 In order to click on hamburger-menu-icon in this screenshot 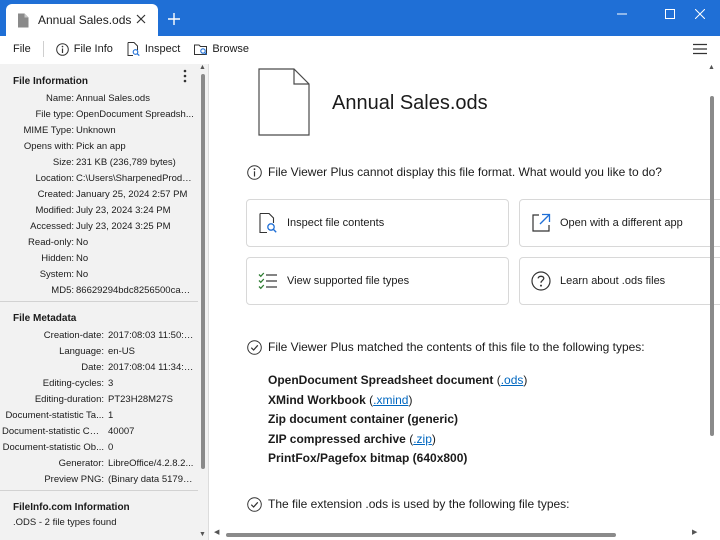, I will do `click(700, 49)`.